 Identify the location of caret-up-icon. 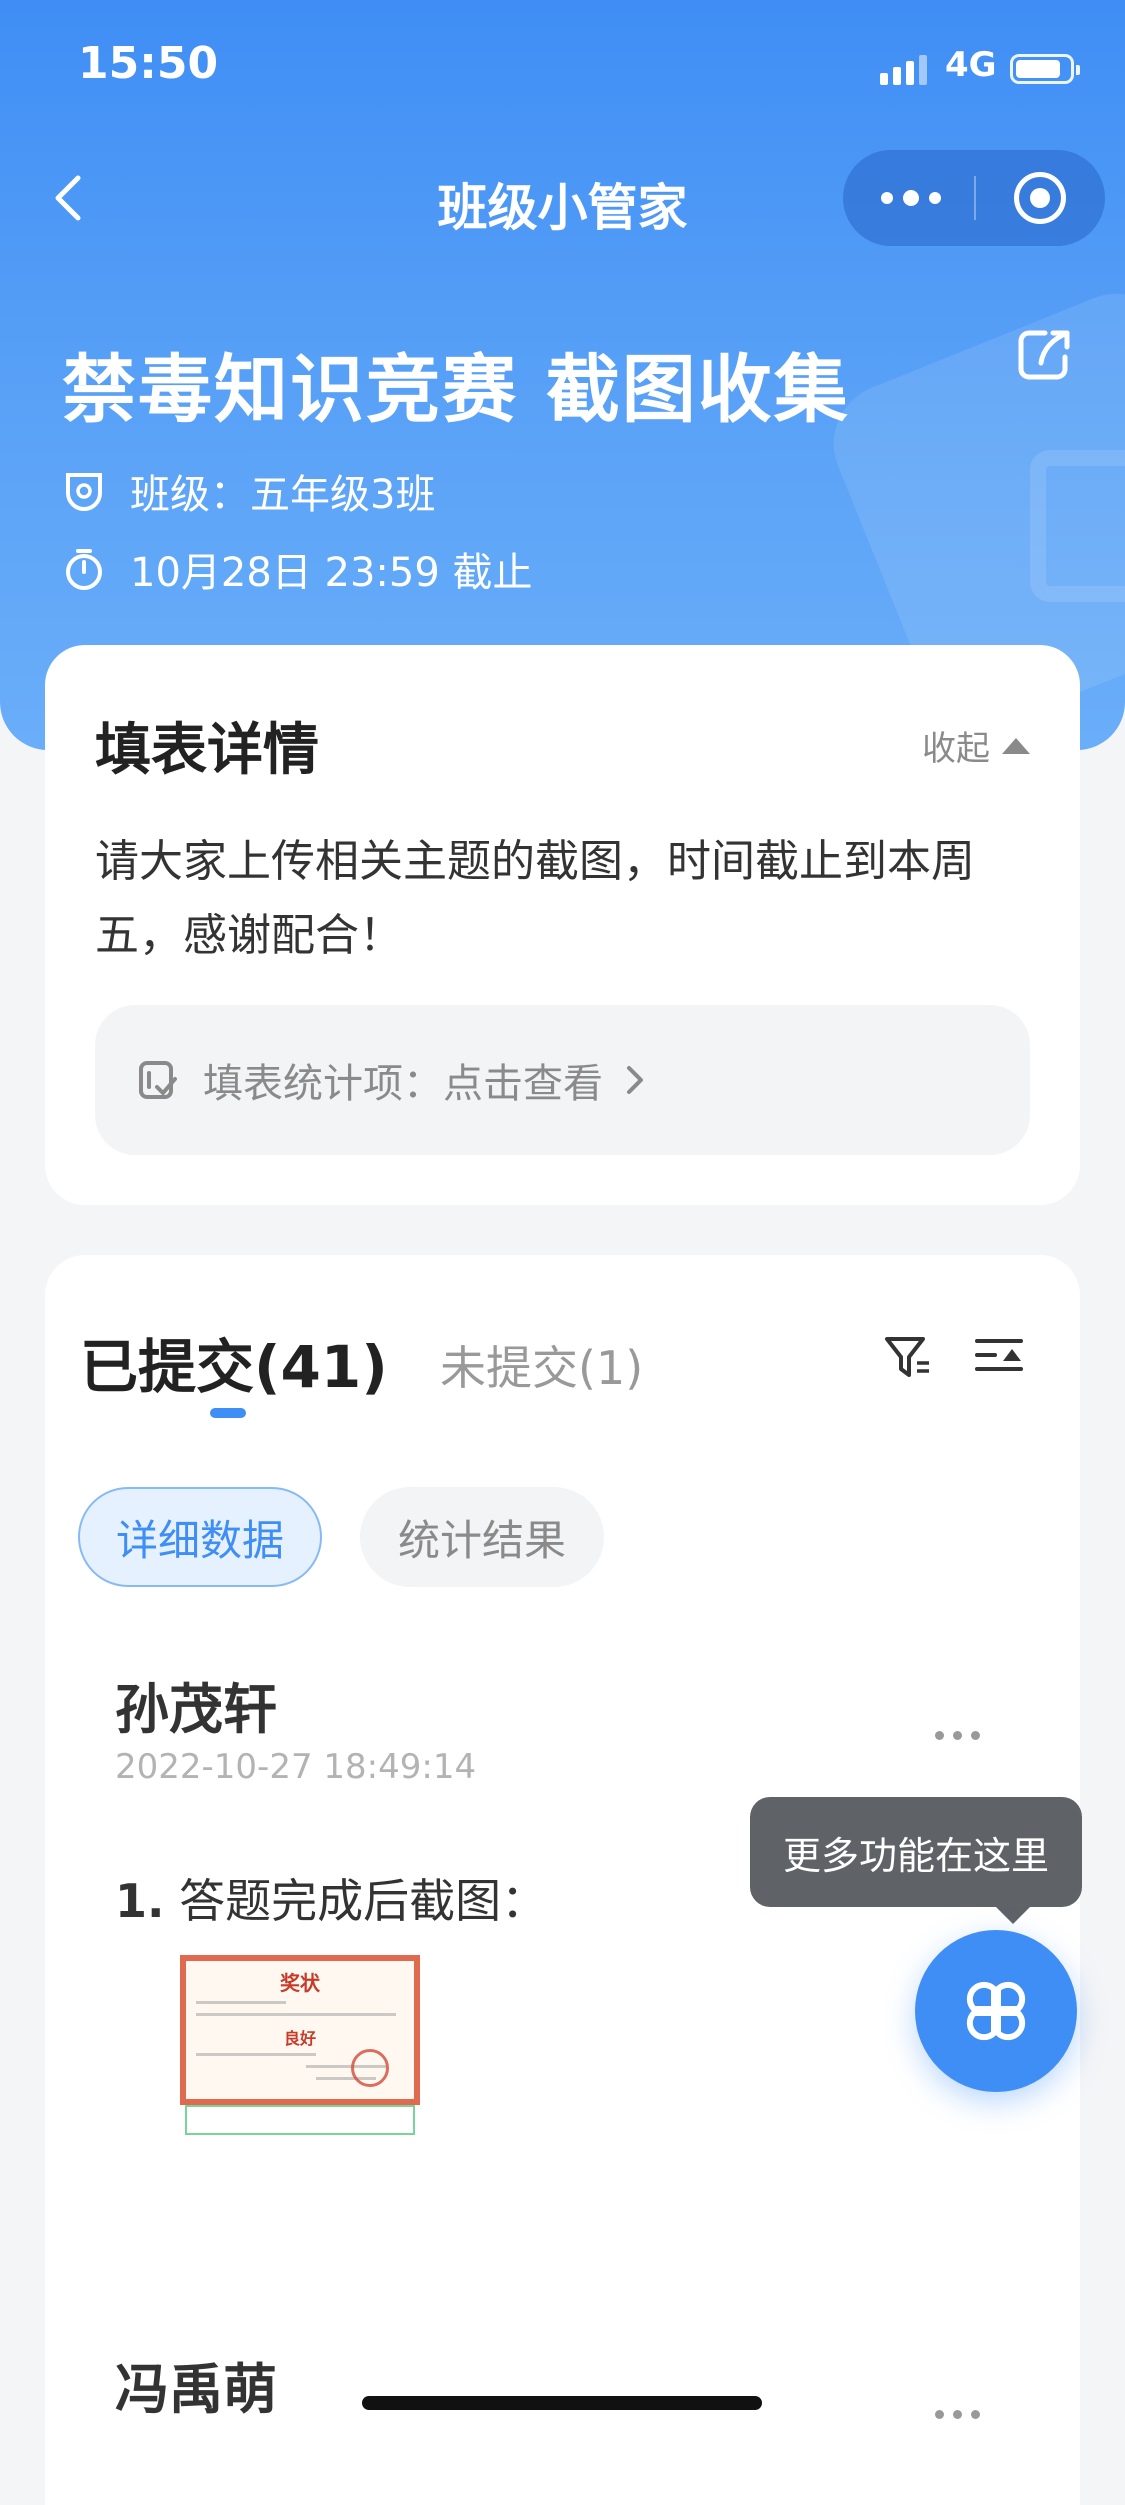
(1016, 745).